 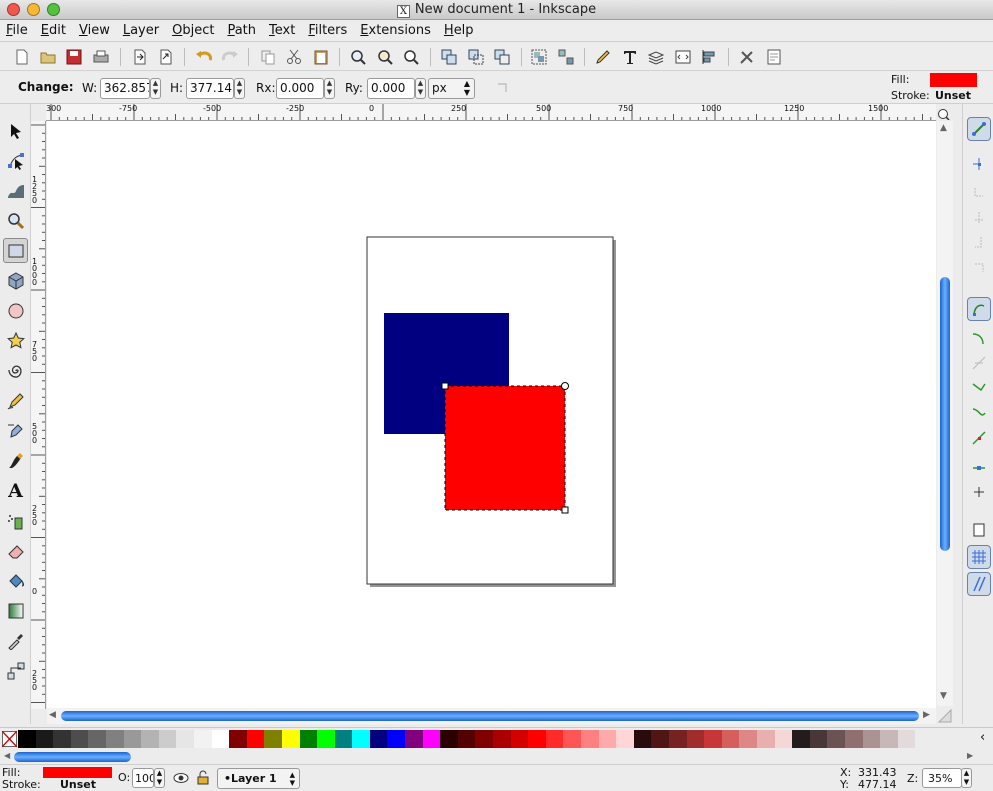 What do you see at coordinates (15, 490) in the screenshot?
I see `text-tool: A` at bounding box center [15, 490].